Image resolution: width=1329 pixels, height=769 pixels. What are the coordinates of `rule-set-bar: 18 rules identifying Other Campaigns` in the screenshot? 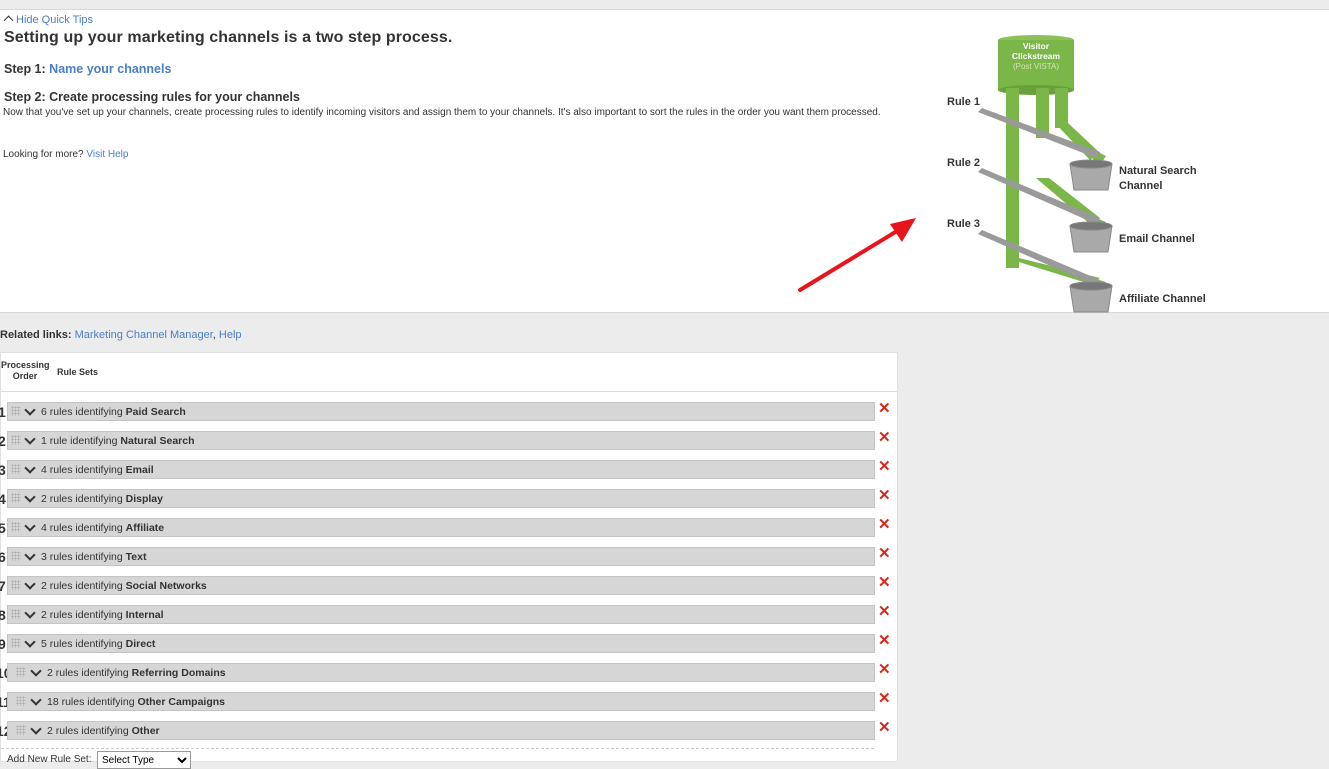 It's located at (441, 701).